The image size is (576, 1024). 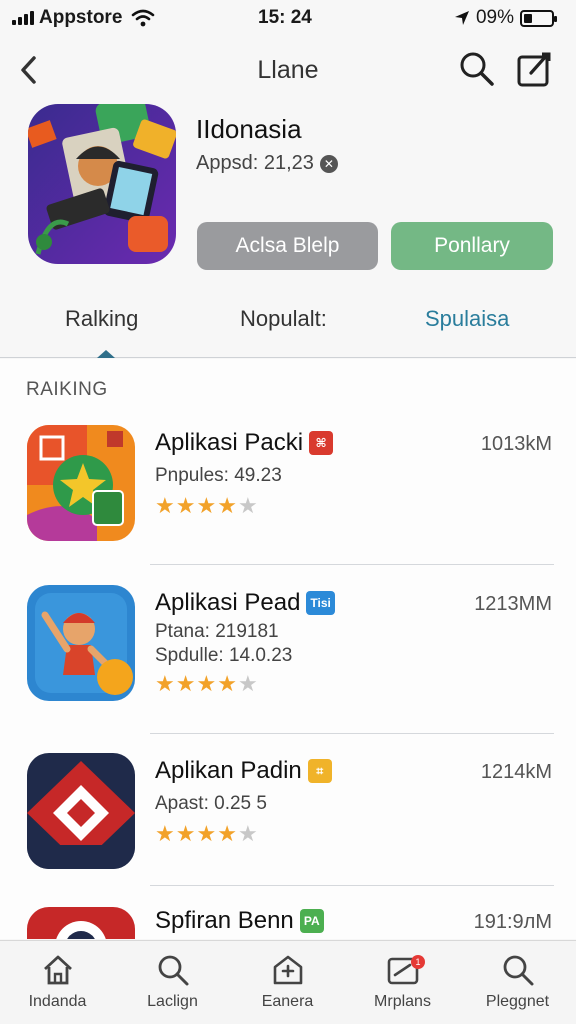 I want to click on signal-icon, so click(x=23, y=18).